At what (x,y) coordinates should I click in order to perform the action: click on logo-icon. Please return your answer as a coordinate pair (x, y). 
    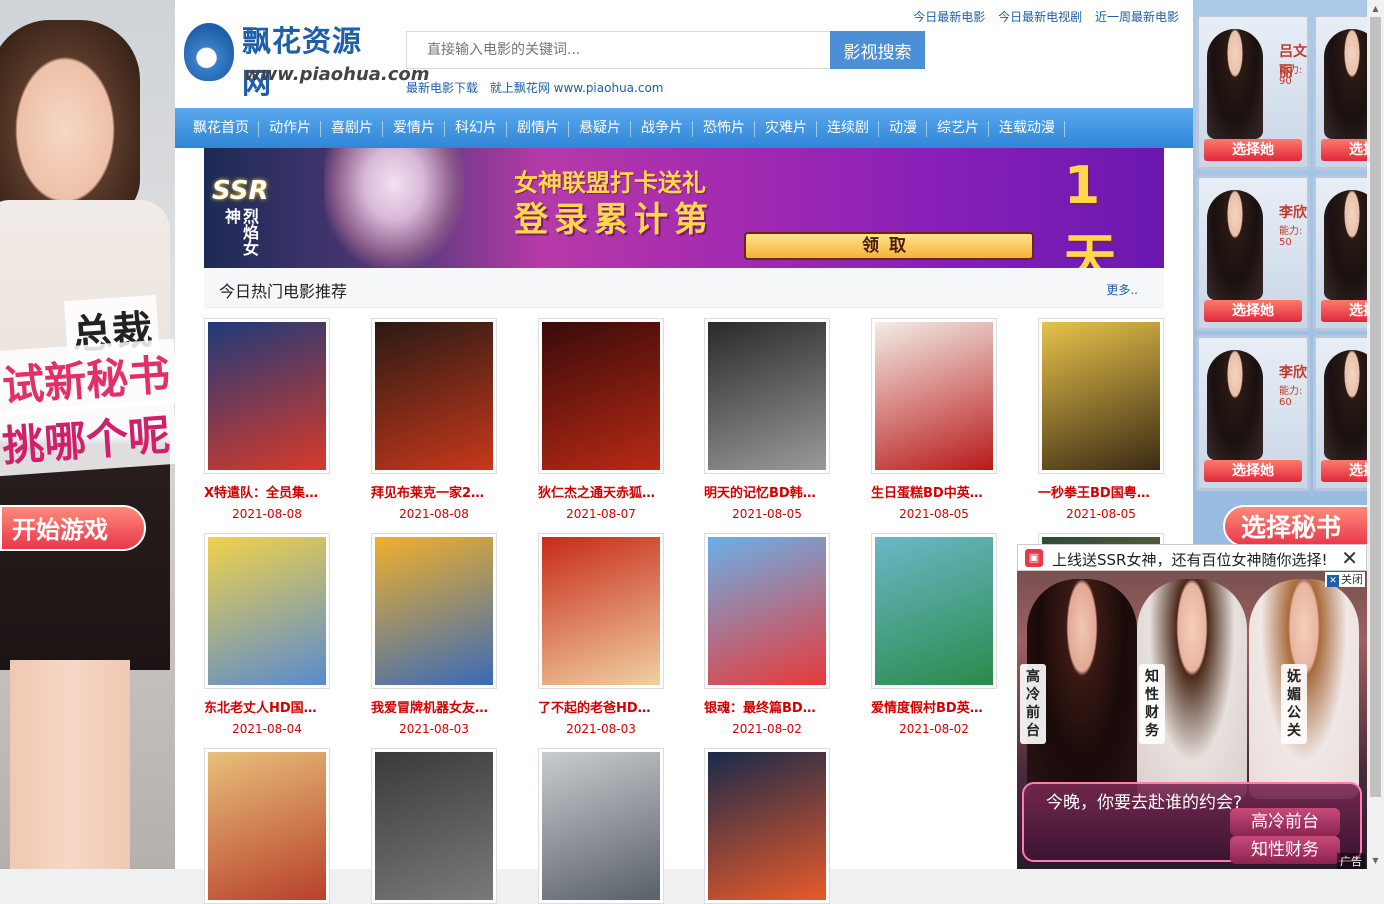
    Looking at the image, I should click on (209, 52).